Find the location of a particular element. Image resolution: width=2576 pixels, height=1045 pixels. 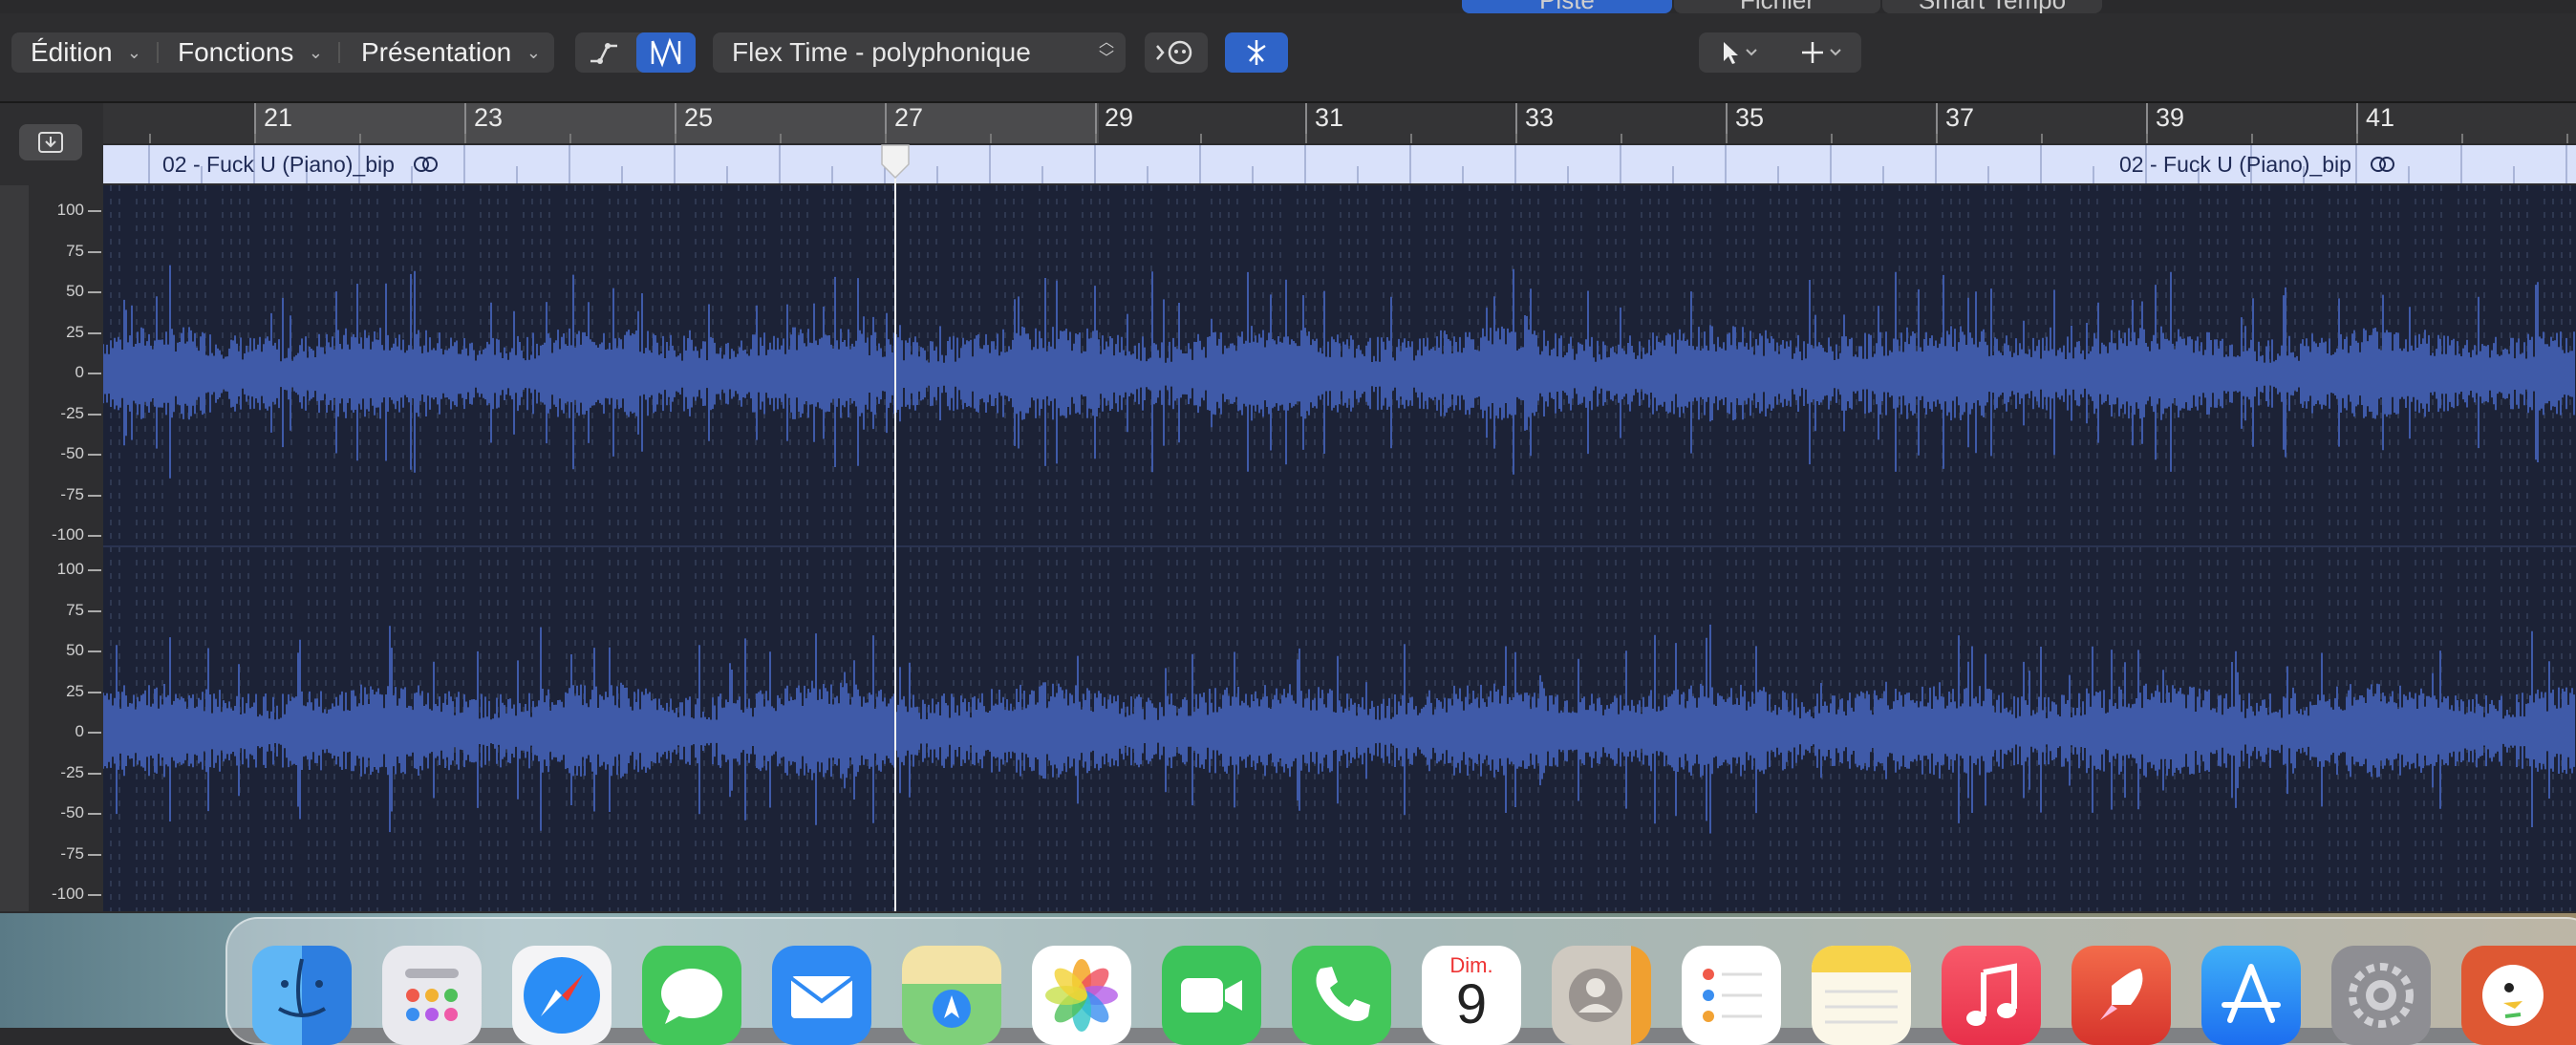

import-button is located at coordinates (50, 142).